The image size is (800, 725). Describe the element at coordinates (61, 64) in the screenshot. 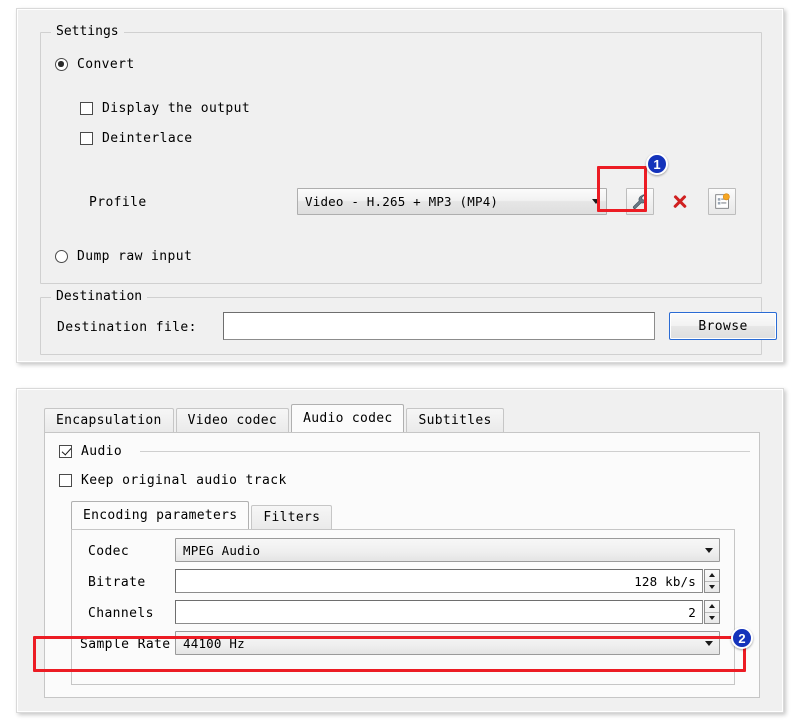

I see `radio-selected-icon` at that location.